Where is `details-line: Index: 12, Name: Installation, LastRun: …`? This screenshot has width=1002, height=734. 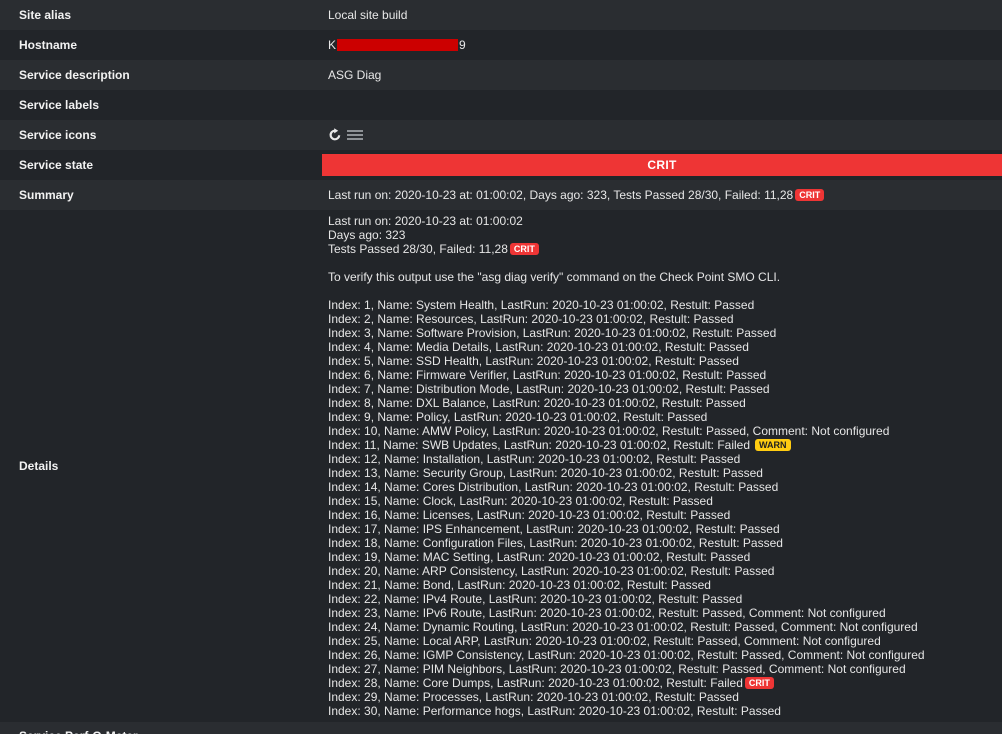
details-line: Index: 12, Name: Installation, LastRun: … is located at coordinates (665, 459).